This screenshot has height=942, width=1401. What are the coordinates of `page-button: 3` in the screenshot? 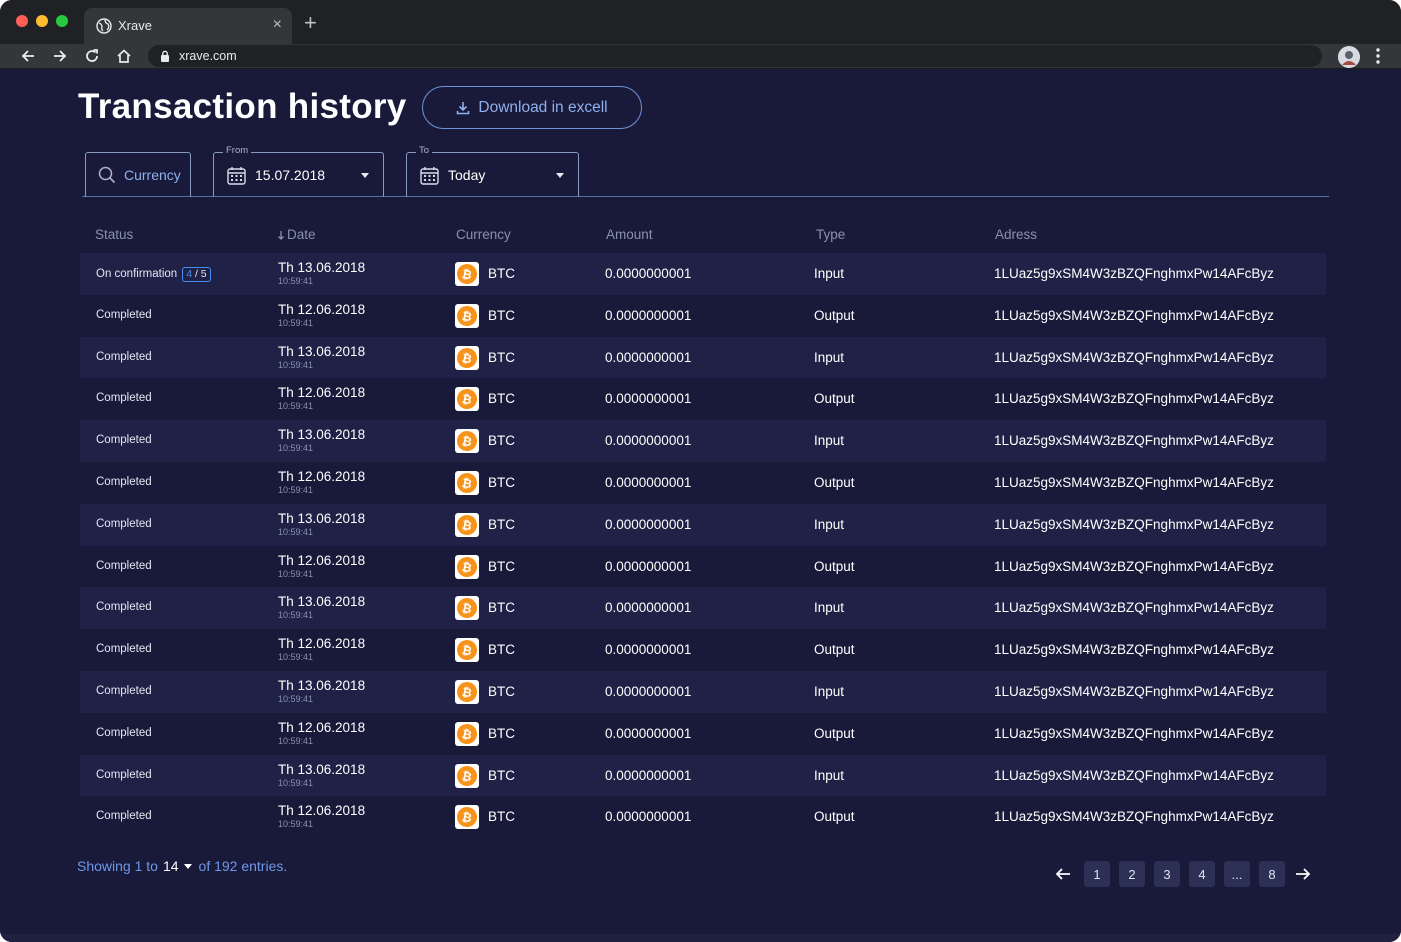 It's located at (1167, 874).